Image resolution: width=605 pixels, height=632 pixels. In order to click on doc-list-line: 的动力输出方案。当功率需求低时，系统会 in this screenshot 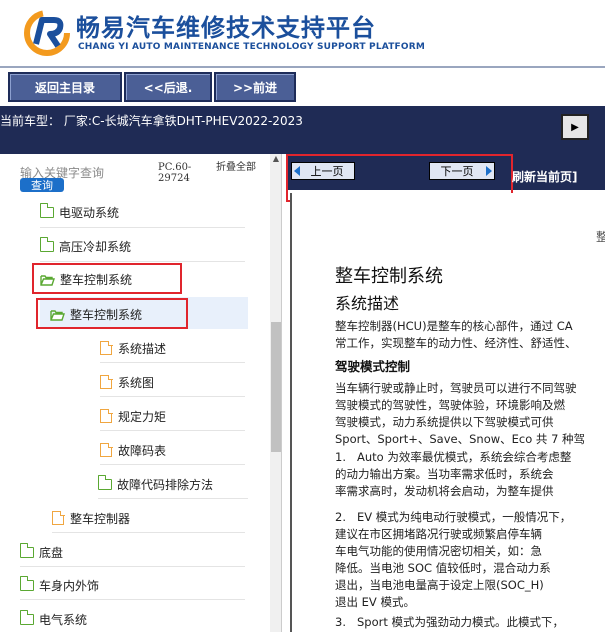, I will do `click(444, 474)`.